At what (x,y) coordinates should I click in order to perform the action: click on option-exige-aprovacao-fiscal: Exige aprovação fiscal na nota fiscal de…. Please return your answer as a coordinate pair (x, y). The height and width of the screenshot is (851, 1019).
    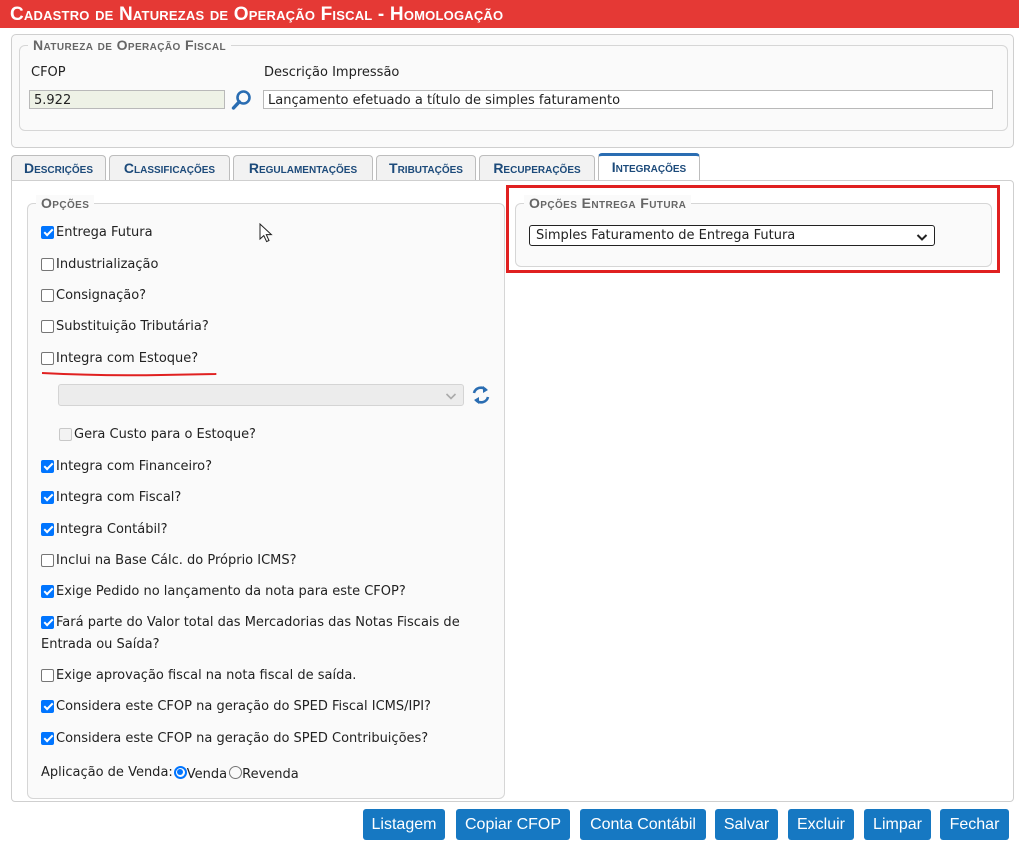
    Looking at the image, I should click on (198, 675).